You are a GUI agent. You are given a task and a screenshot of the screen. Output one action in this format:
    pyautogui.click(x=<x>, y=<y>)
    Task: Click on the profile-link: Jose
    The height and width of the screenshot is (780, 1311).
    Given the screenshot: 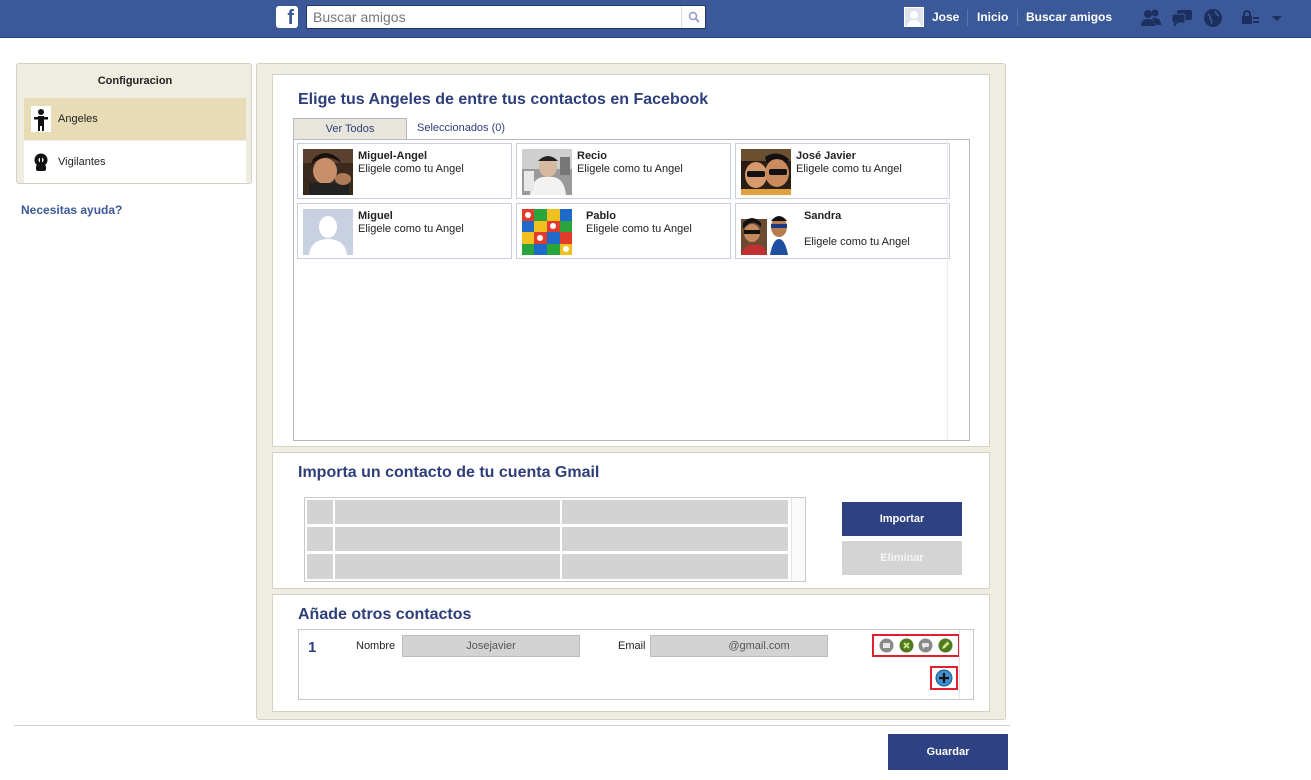 What is the action you would take?
    pyautogui.click(x=931, y=17)
    